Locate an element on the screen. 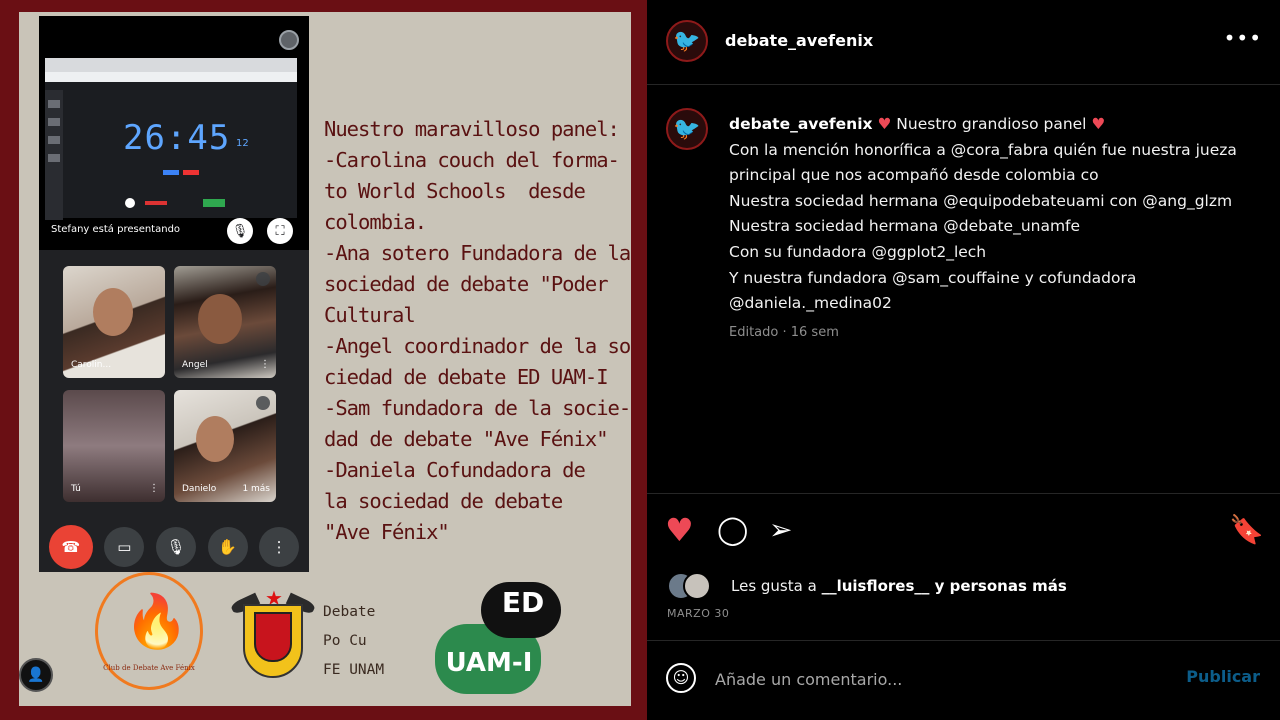 The width and height of the screenshot is (1280, 720). logo-line: Po Cu is located at coordinates (345, 641).